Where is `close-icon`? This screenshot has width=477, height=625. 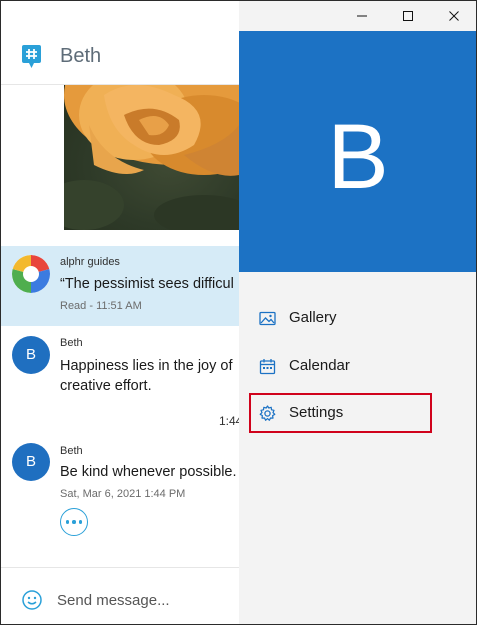
close-icon is located at coordinates (454, 16).